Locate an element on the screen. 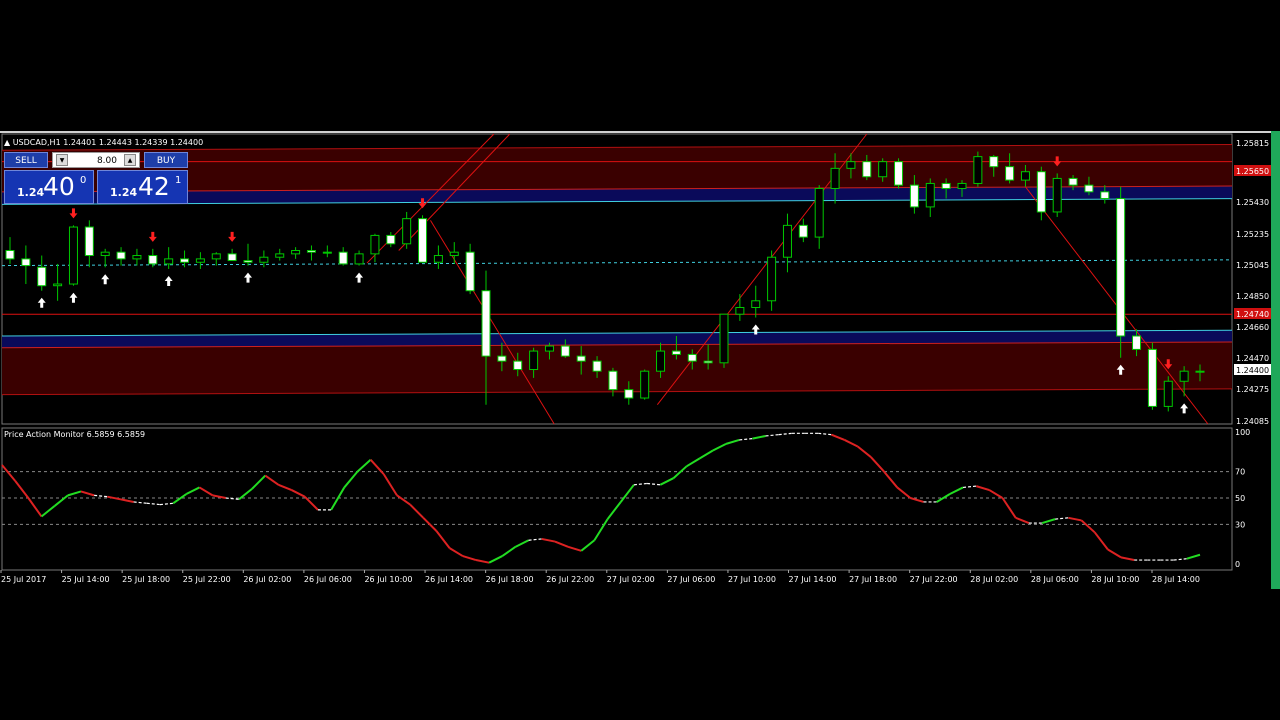 The width and height of the screenshot is (1280, 720). time-axis-label: 26 Jul 14:00 is located at coordinates (449, 579).